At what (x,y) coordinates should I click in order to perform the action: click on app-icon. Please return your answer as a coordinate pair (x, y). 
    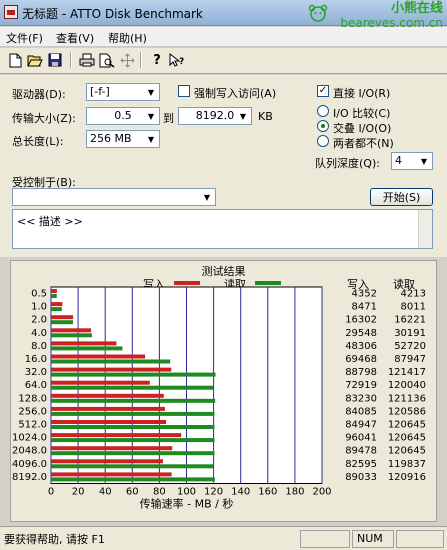
    Looking at the image, I should click on (11, 12).